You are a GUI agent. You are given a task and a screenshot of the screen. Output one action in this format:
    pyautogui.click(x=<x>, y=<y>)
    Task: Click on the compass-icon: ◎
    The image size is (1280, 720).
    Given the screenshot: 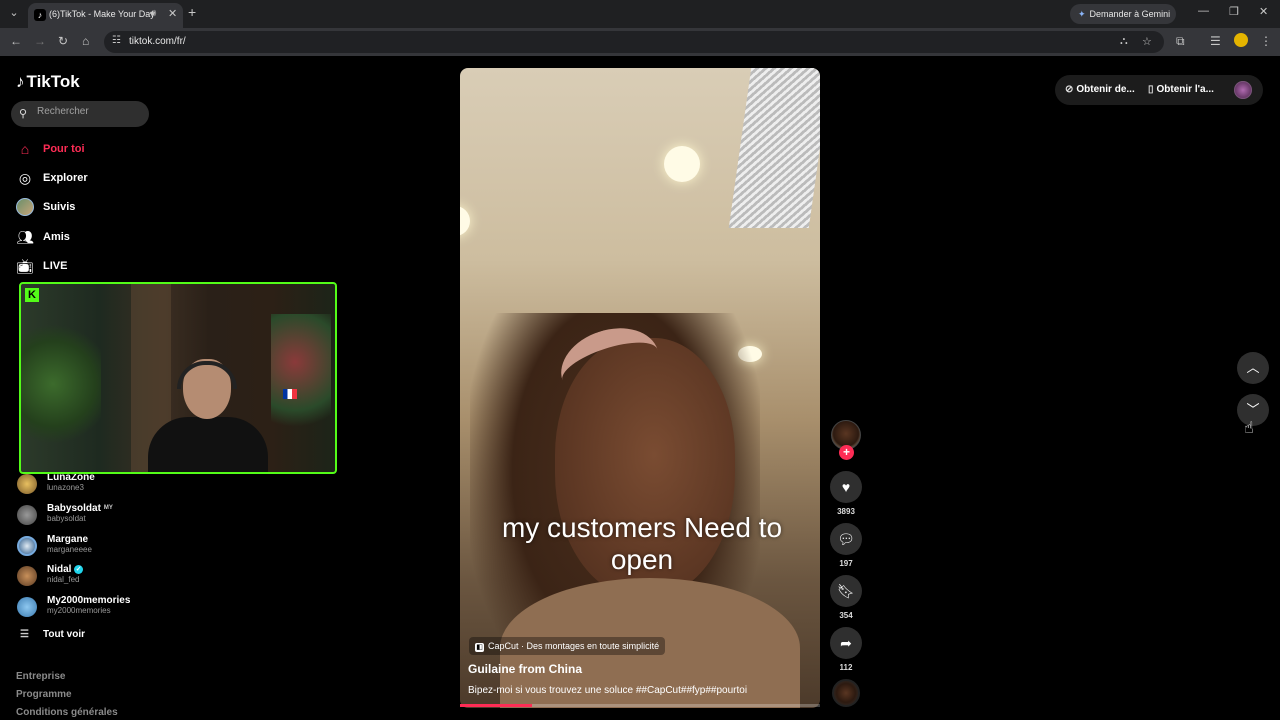 What is the action you would take?
    pyautogui.click(x=25, y=177)
    